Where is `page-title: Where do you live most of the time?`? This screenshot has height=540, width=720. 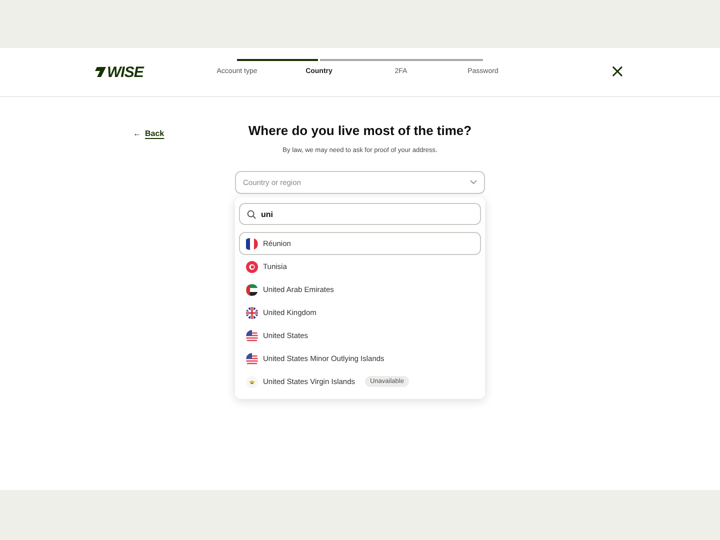
page-title: Where do you live most of the time? is located at coordinates (360, 130).